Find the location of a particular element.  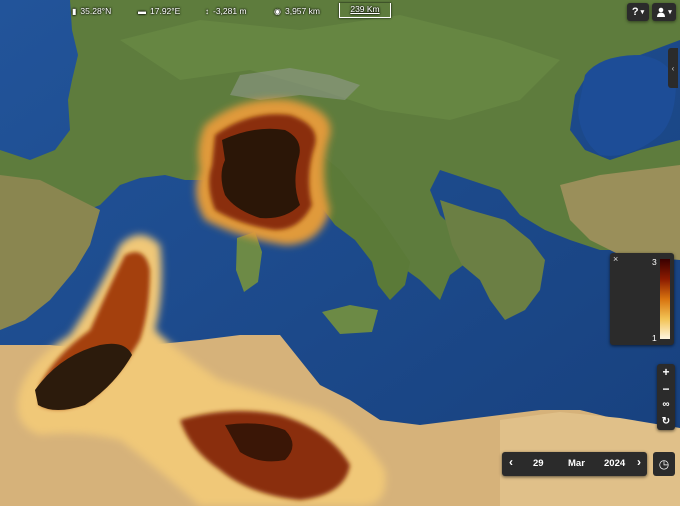

help-button: ? ▾ is located at coordinates (638, 12).